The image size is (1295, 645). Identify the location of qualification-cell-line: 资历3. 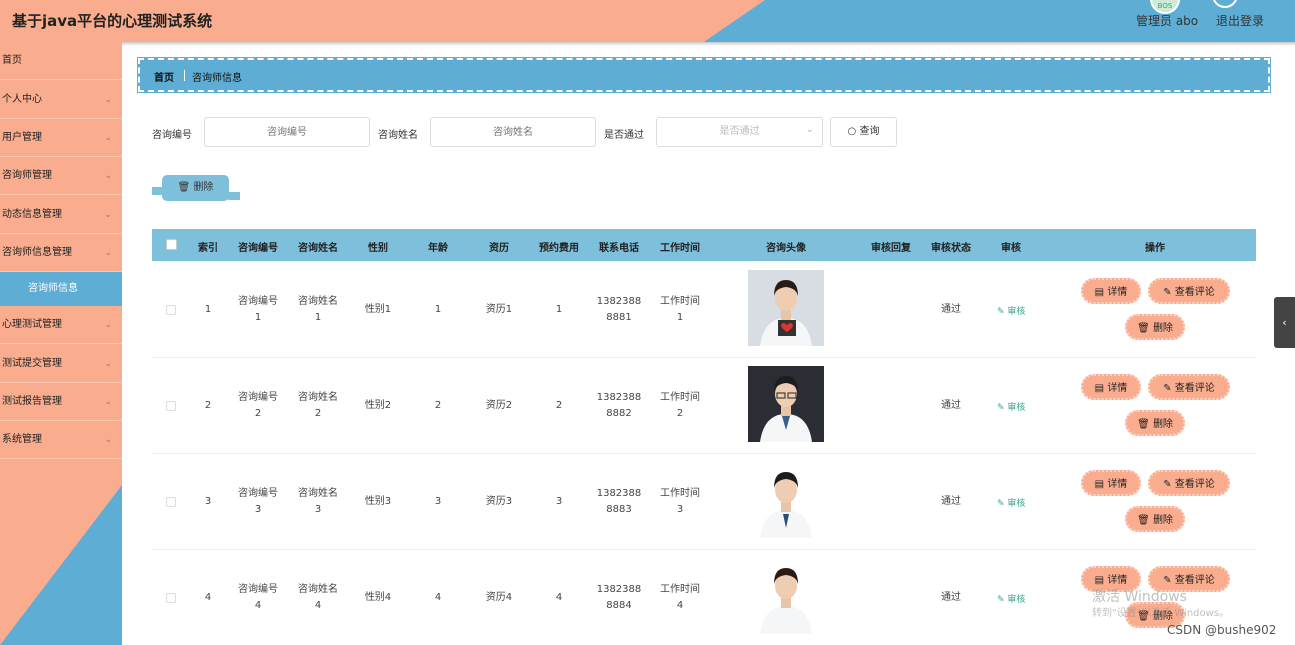
(499, 501).